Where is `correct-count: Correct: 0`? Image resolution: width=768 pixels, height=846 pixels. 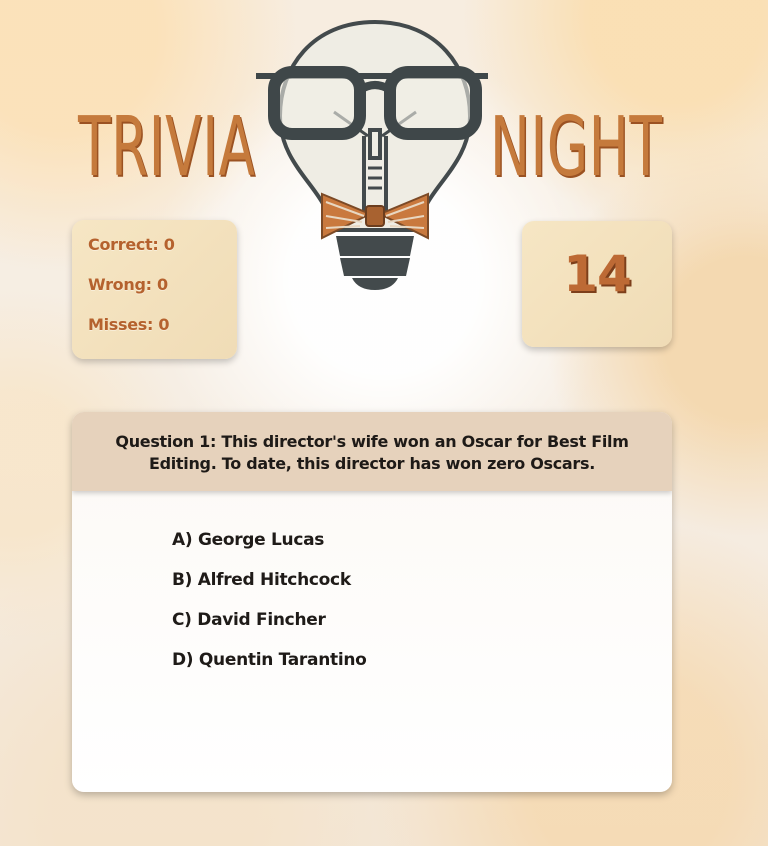
correct-count: Correct: 0 is located at coordinates (131, 244).